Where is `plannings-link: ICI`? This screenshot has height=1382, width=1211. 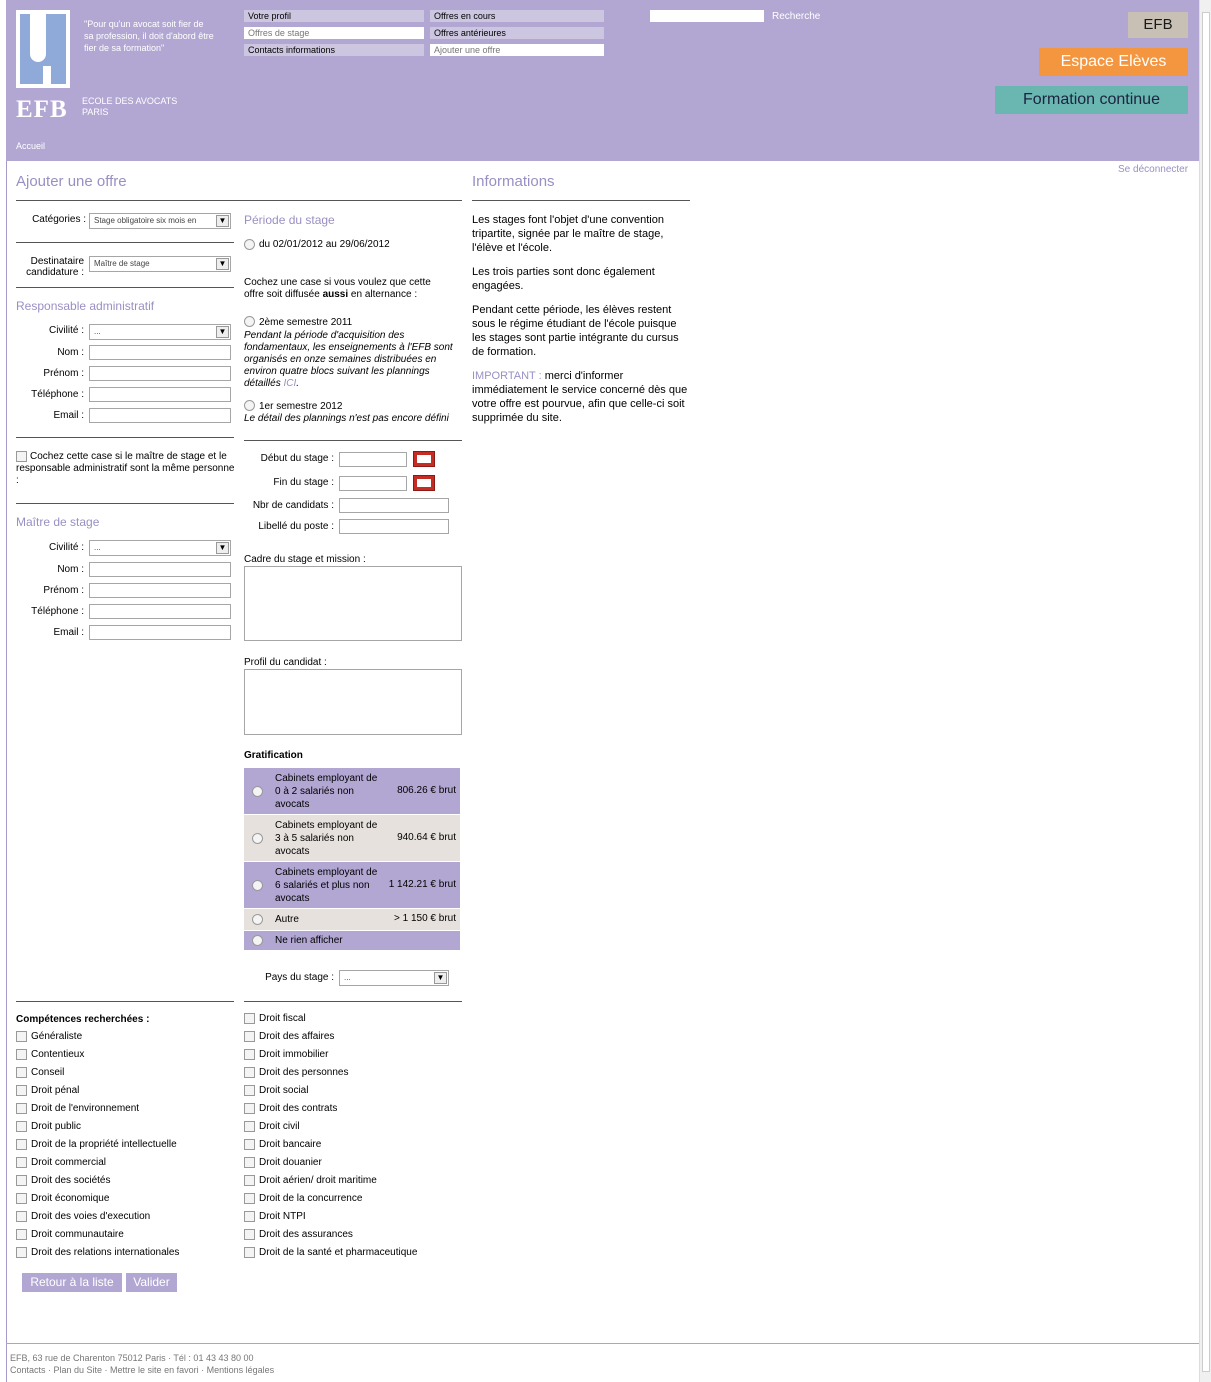
plannings-link: ICI is located at coordinates (289, 383).